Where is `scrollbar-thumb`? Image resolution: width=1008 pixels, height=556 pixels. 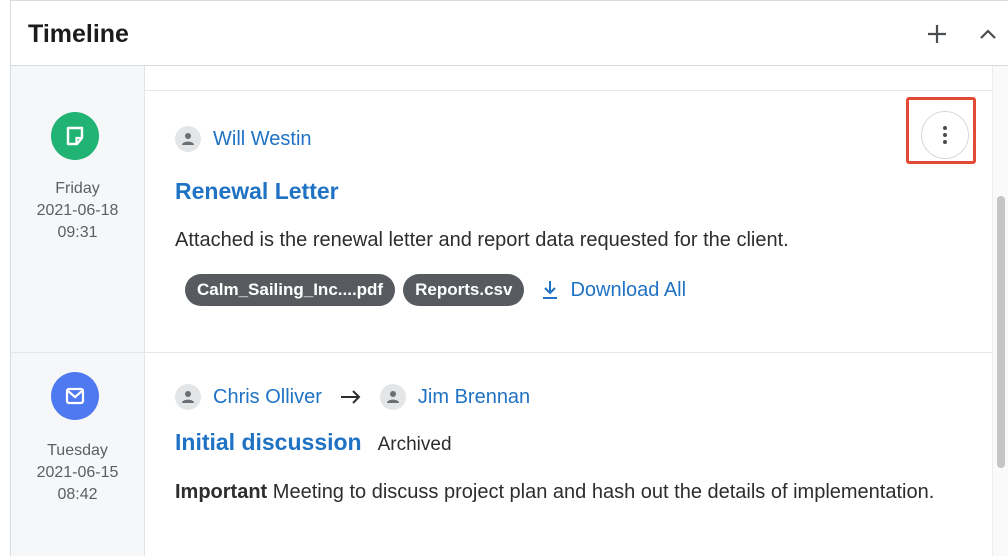
scrollbar-thumb is located at coordinates (1001, 332).